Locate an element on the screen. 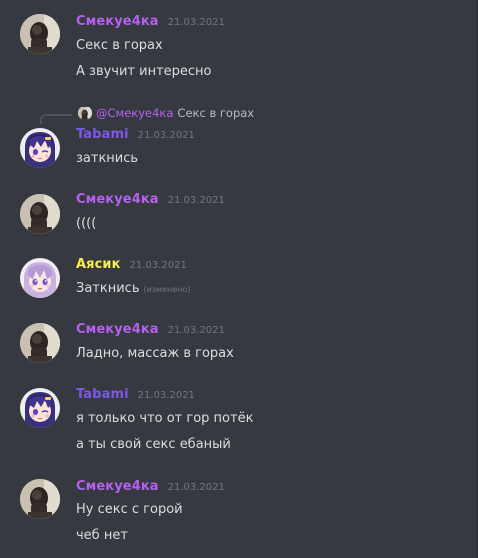 This screenshot has height=558, width=478. message-text: Секс в горах is located at coordinates (119, 45).